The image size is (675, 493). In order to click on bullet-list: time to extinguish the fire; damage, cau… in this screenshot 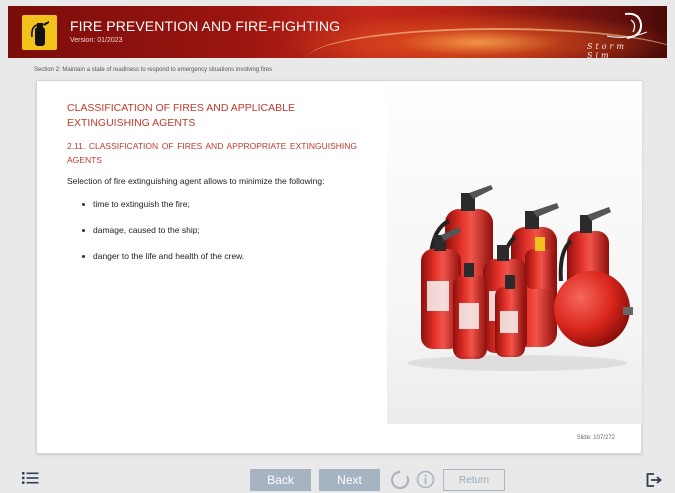, I will do `click(212, 237)`.